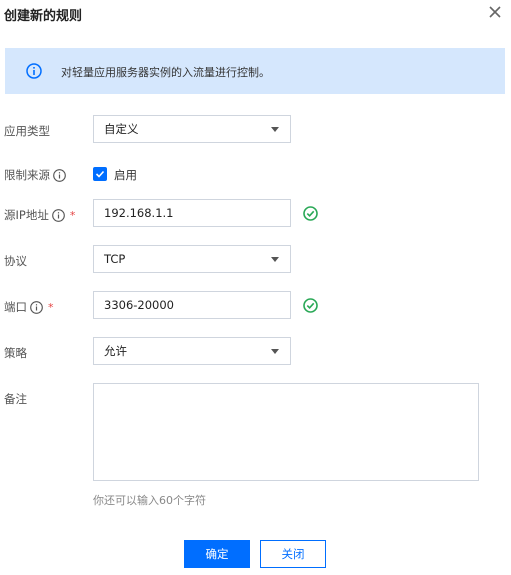  What do you see at coordinates (15, 399) in the screenshot?
I see `remark-label: 备注` at bounding box center [15, 399].